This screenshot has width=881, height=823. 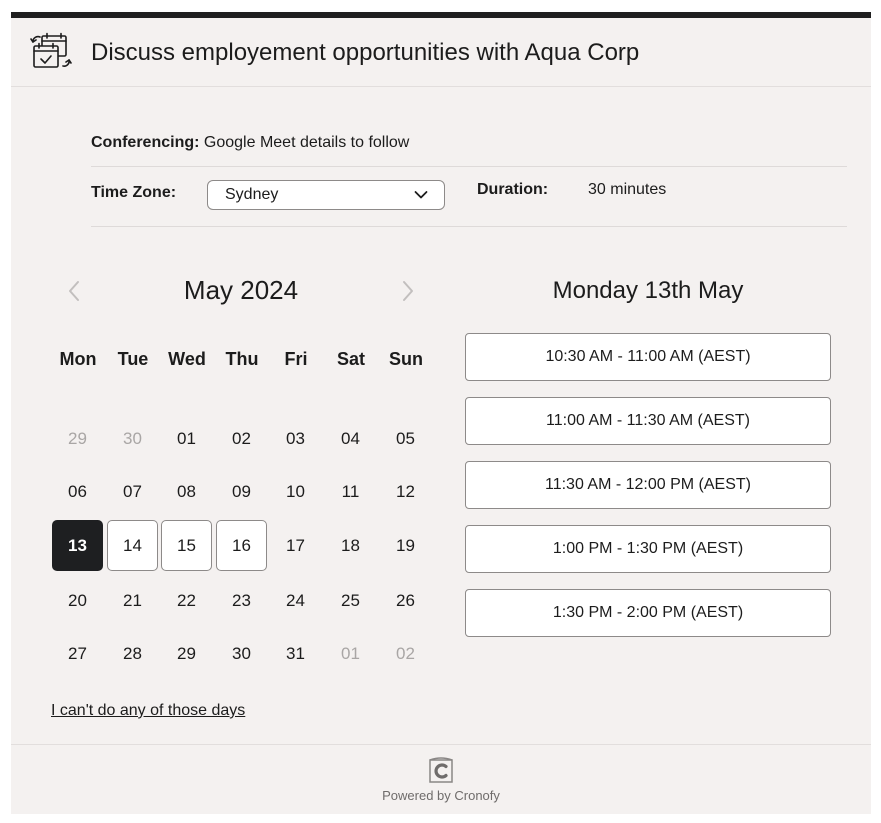 What do you see at coordinates (648, 549) in the screenshot?
I see `time-slot-button: 1:00 PM - 1:30 PM (AEST)` at bounding box center [648, 549].